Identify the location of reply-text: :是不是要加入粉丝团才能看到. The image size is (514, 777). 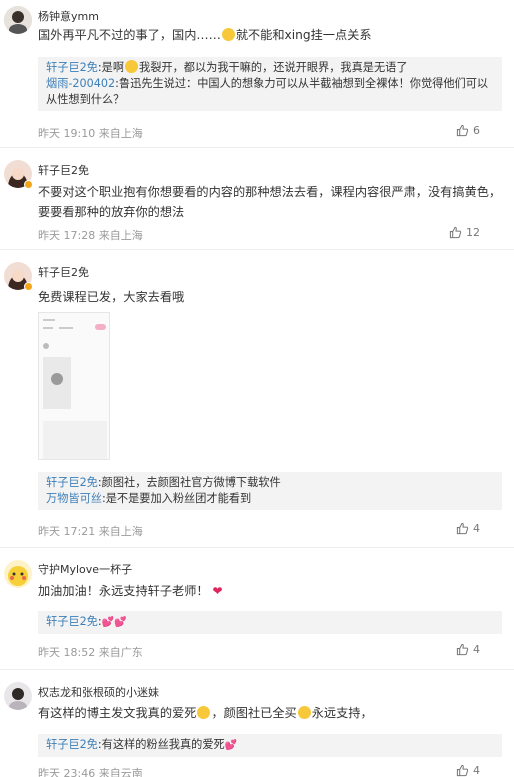
(176, 498).